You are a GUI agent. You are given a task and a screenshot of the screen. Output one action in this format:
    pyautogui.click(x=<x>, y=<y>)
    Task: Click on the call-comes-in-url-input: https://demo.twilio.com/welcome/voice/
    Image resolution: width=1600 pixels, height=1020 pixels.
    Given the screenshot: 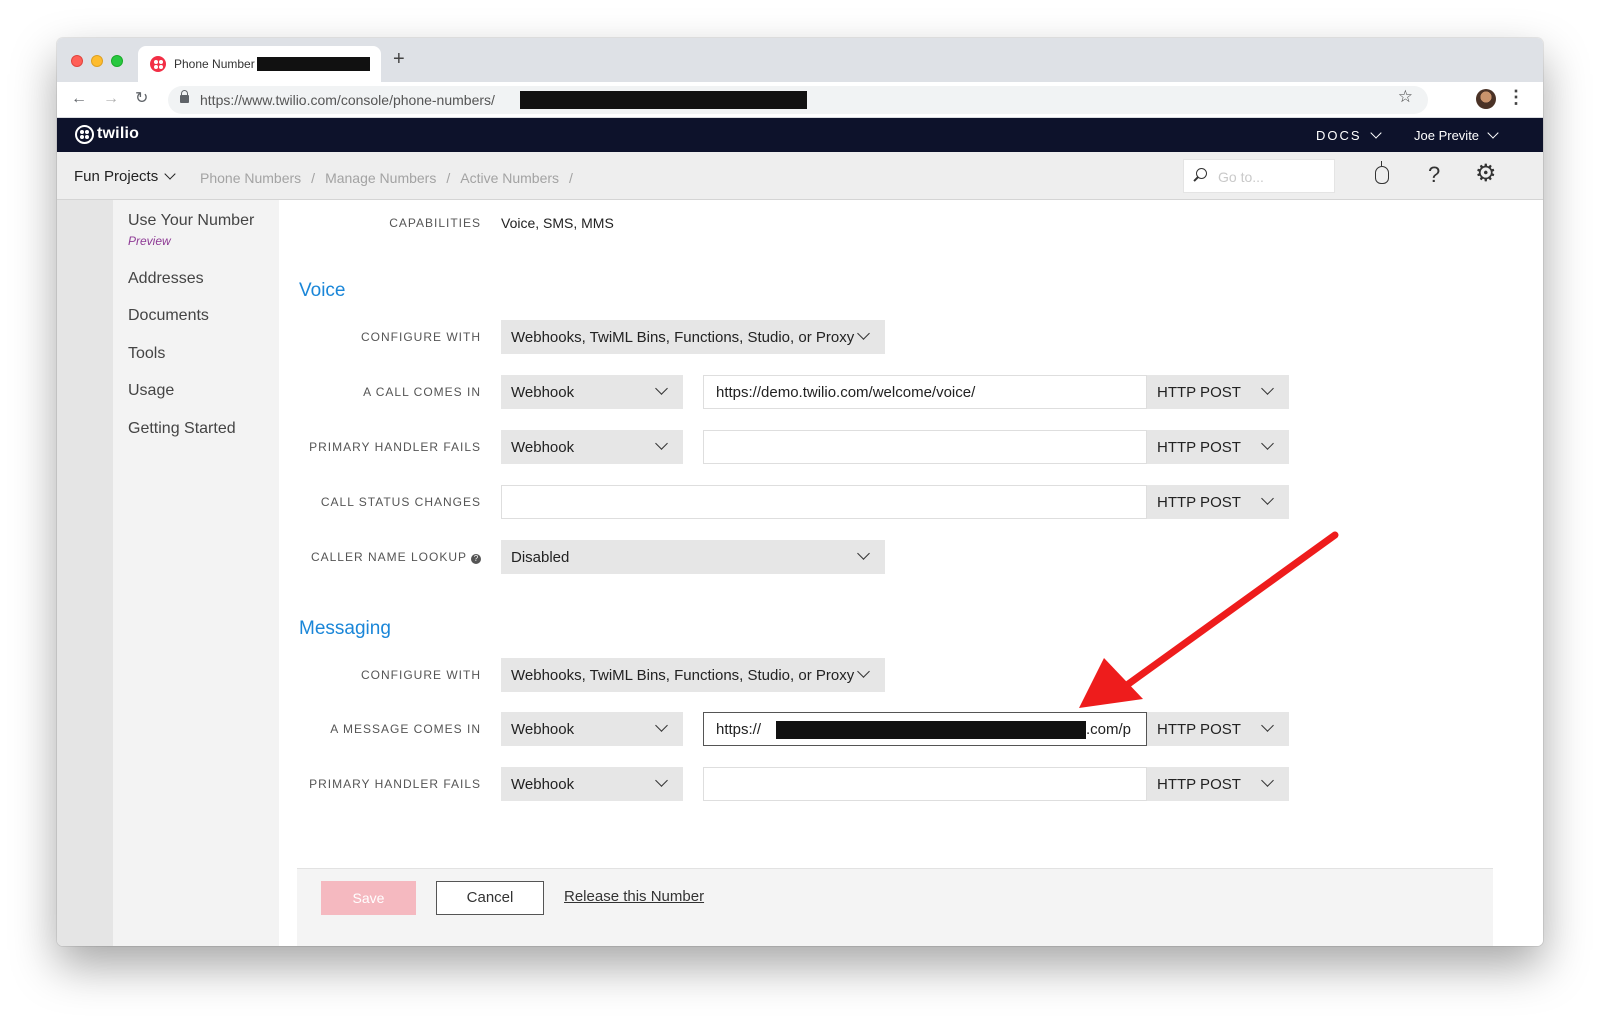 What is the action you would take?
    pyautogui.click(x=925, y=392)
    